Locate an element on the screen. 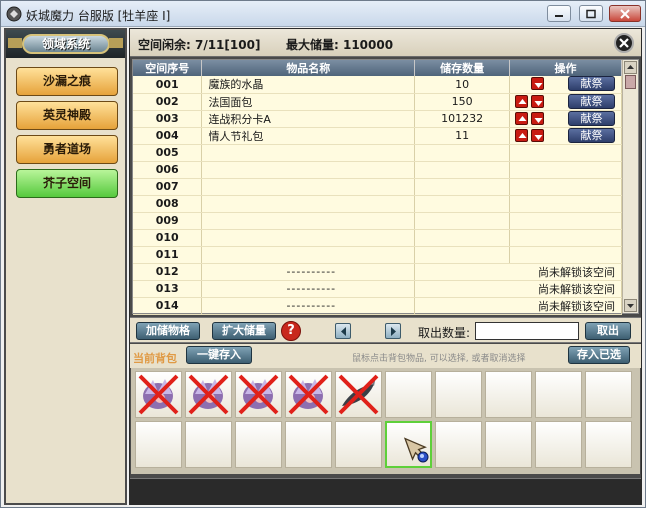  expand-storage-button: 扩大储量 is located at coordinates (244, 331).